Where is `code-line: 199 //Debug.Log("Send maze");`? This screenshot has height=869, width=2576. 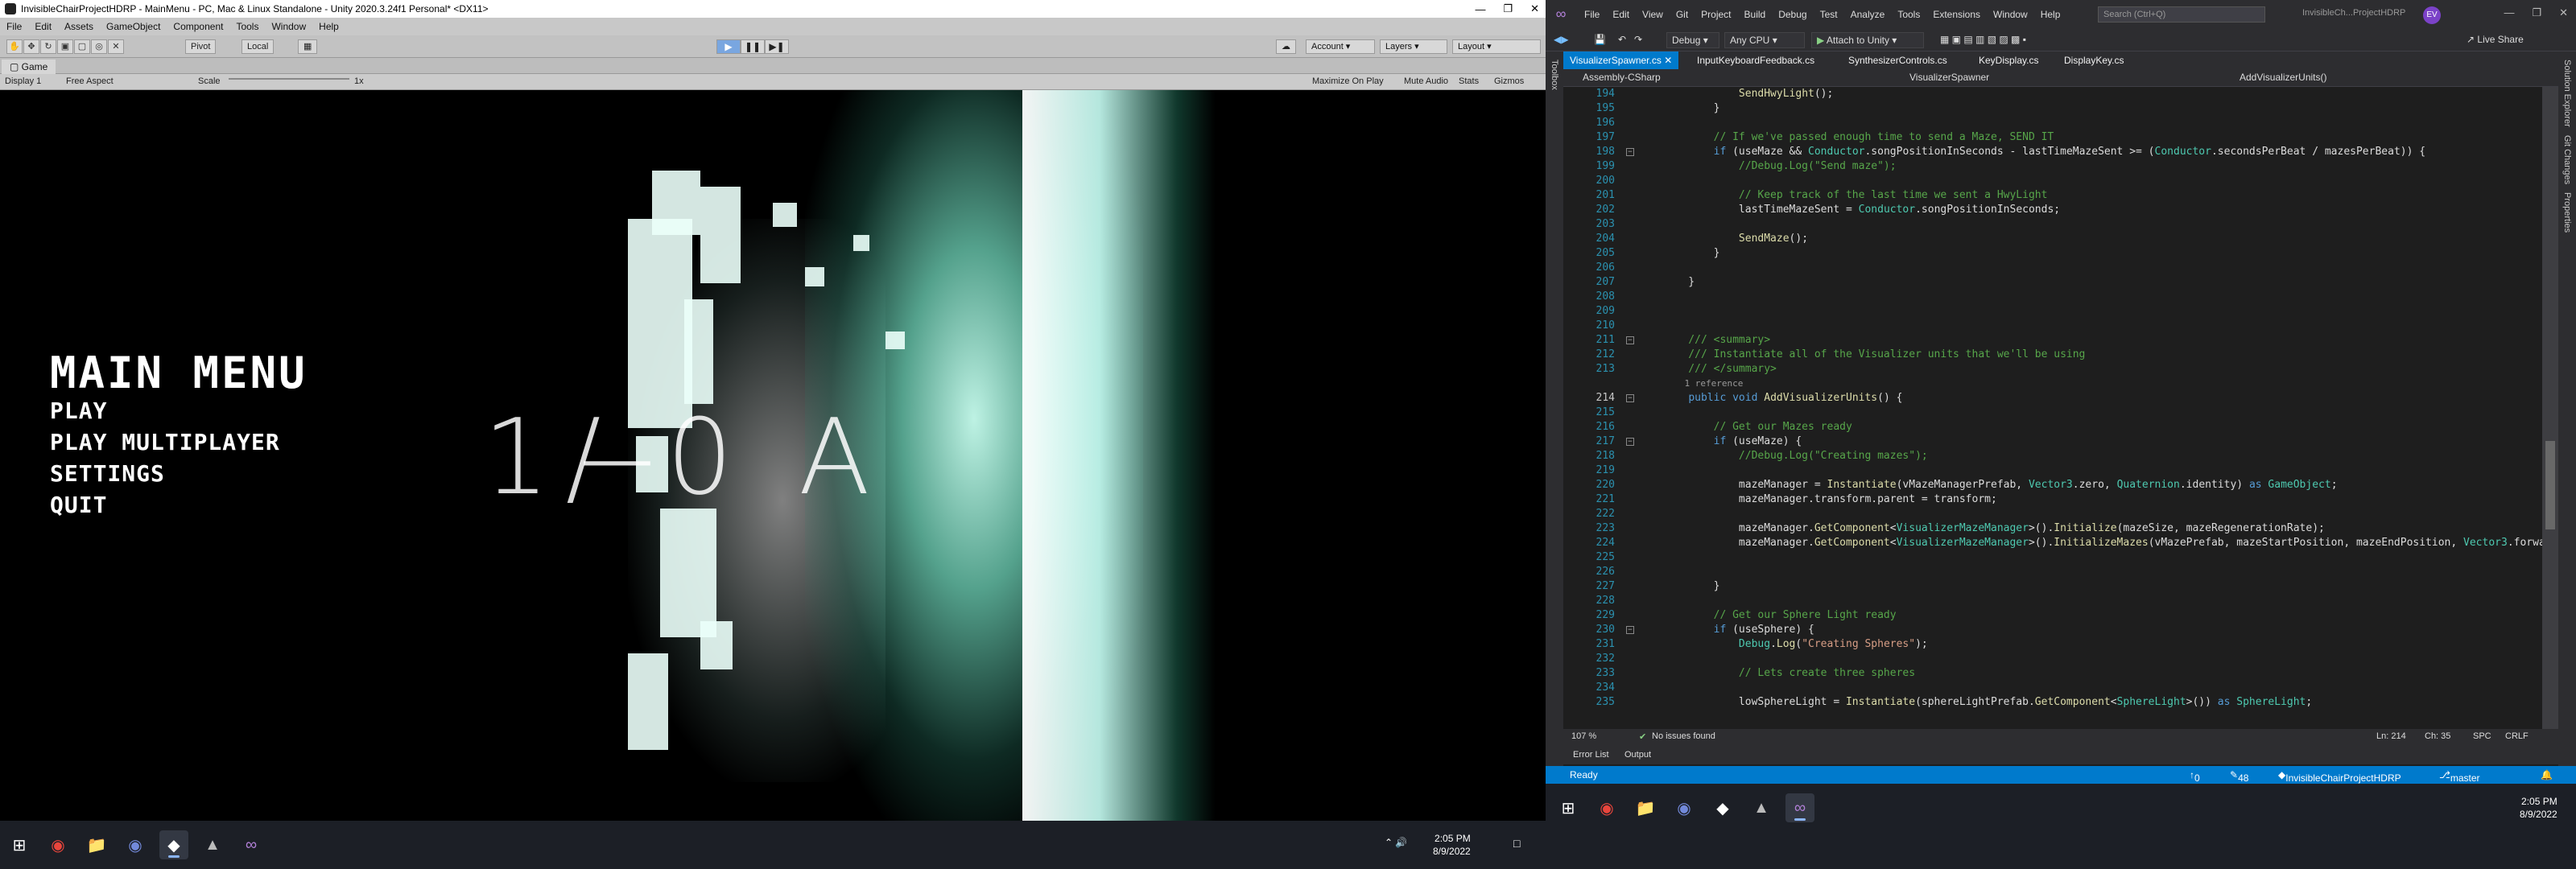 code-line: 199 //Debug.Log("Send maze"); is located at coordinates (2052, 166).